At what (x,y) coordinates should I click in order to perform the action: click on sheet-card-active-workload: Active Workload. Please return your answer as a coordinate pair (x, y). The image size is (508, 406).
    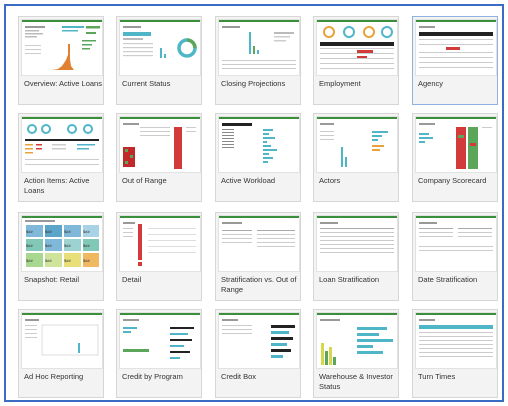
    Looking at the image, I should click on (258, 157).